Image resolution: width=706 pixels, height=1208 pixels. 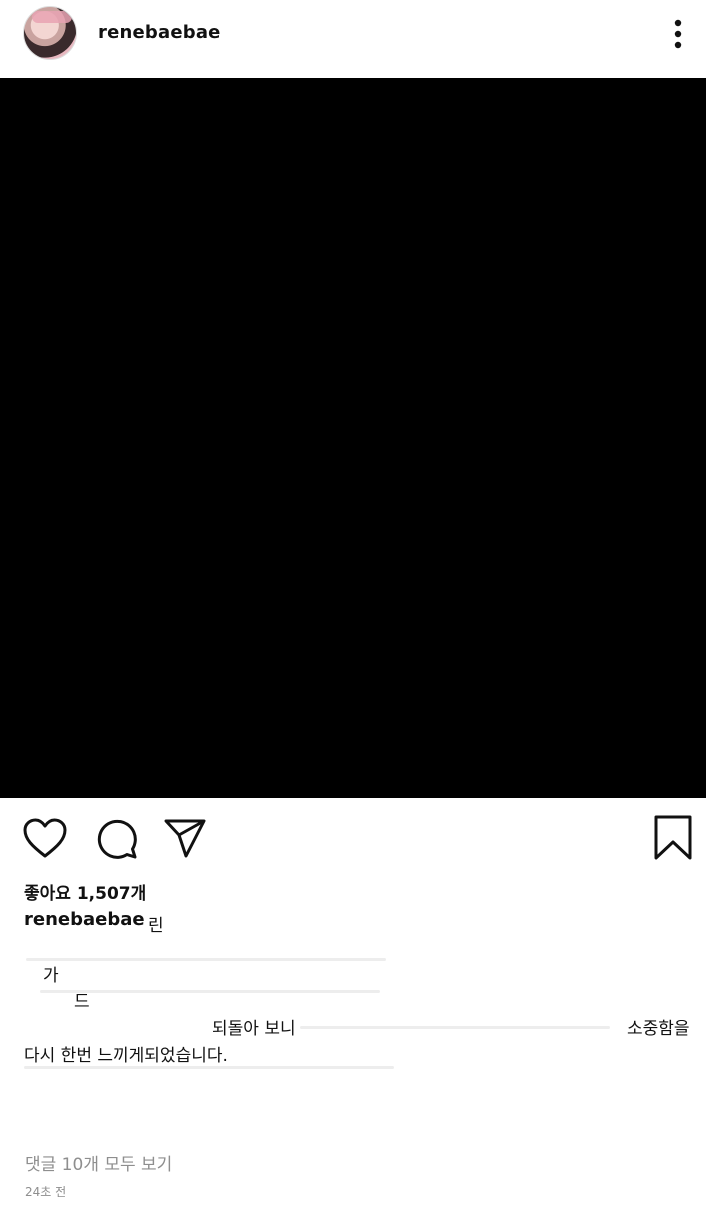 I want to click on caption-text: 린, so click(x=156, y=926).